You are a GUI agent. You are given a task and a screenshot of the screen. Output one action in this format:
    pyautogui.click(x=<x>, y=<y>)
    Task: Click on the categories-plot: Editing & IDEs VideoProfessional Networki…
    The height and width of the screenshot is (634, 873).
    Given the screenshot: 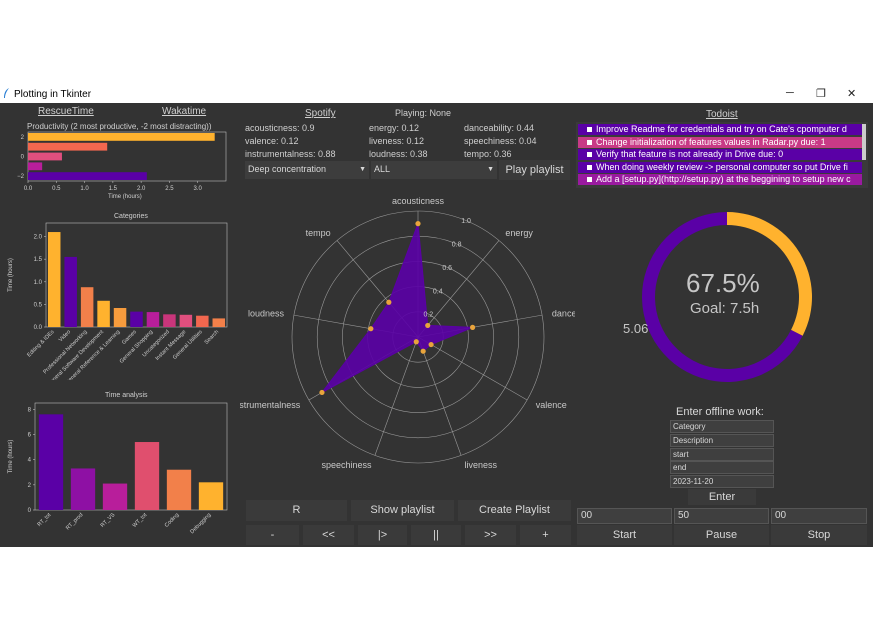 What is the action you would take?
    pyautogui.click(x=118, y=301)
    